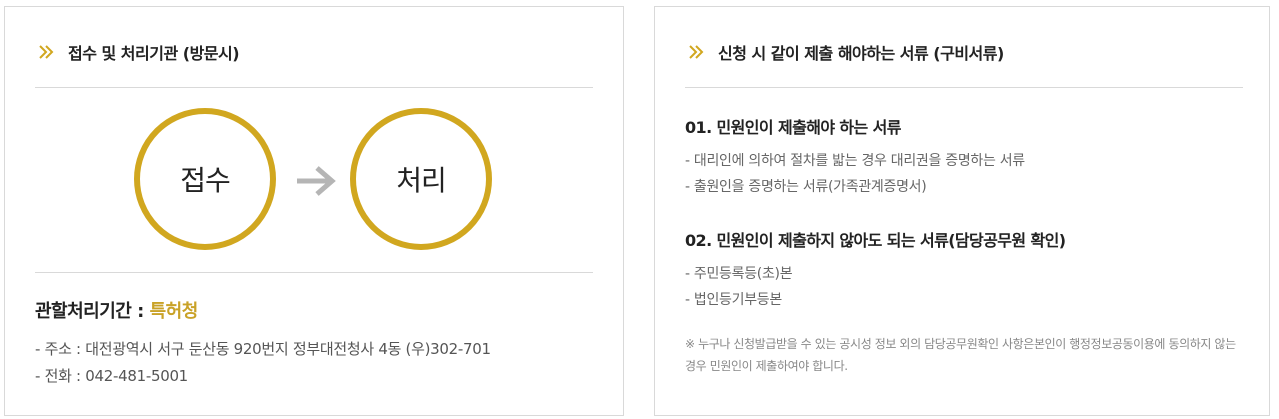  I want to click on step-processing-circle: 처리, so click(421, 179).